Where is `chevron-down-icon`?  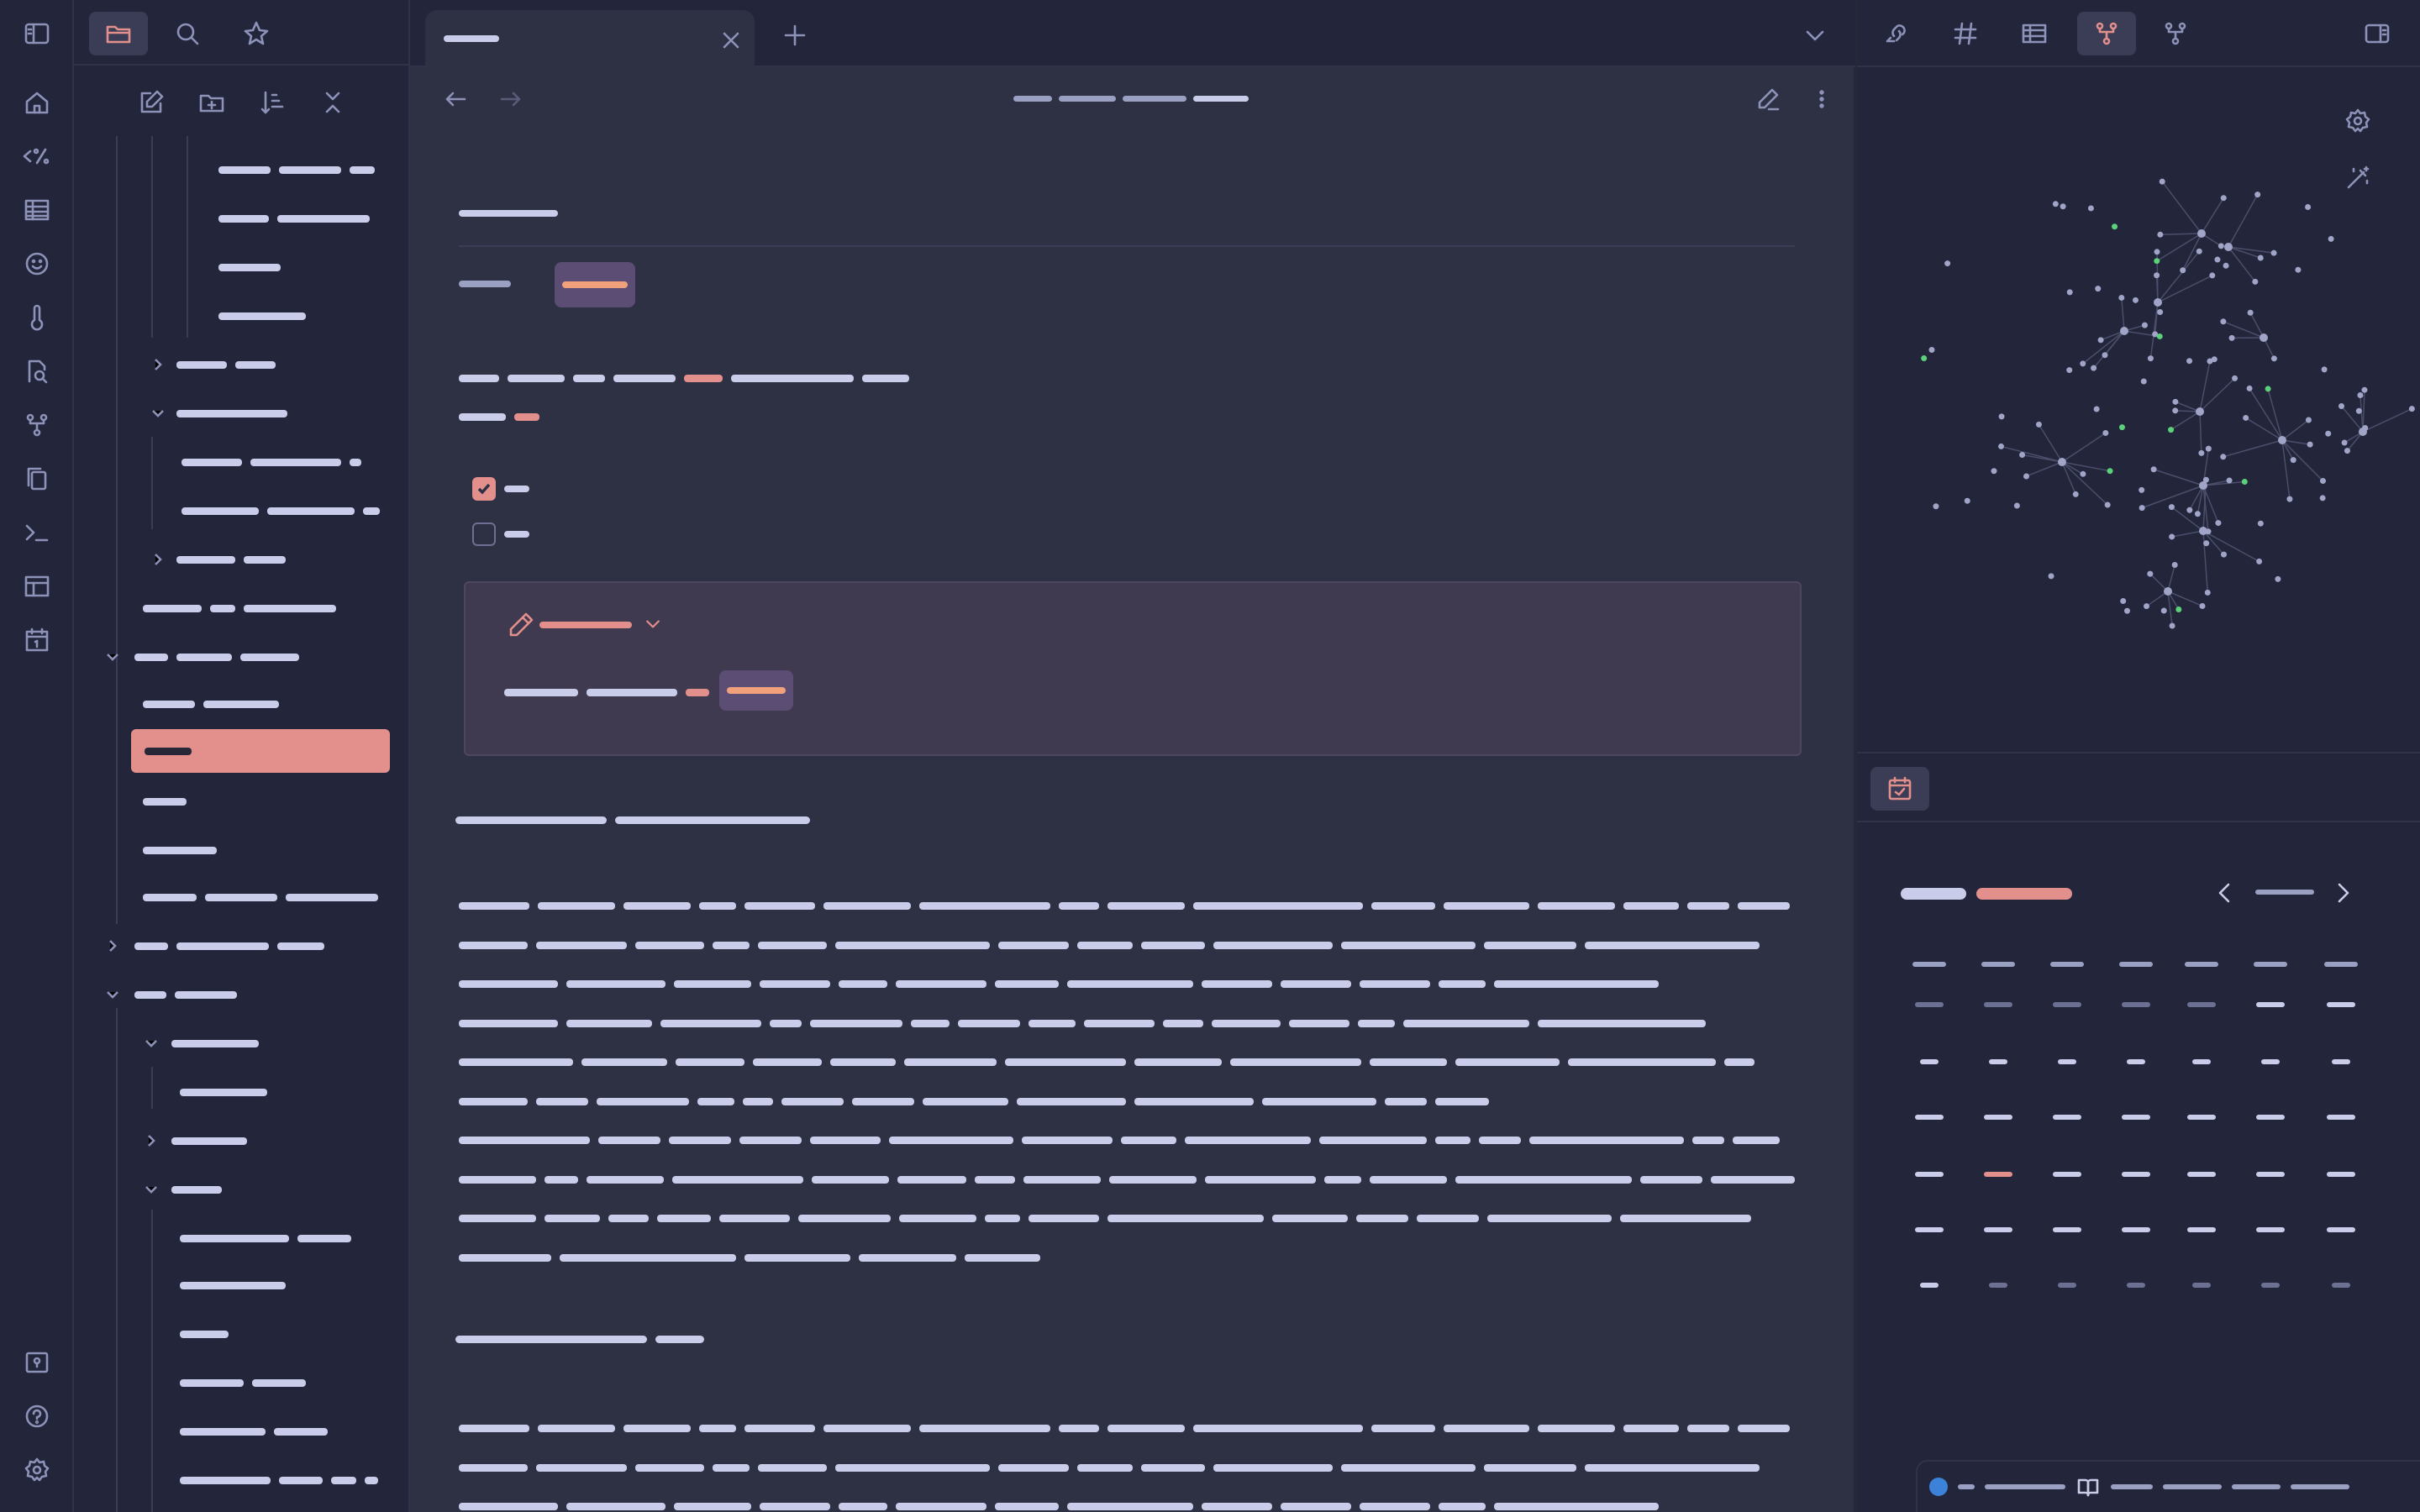
chevron-down-icon is located at coordinates (1815, 35).